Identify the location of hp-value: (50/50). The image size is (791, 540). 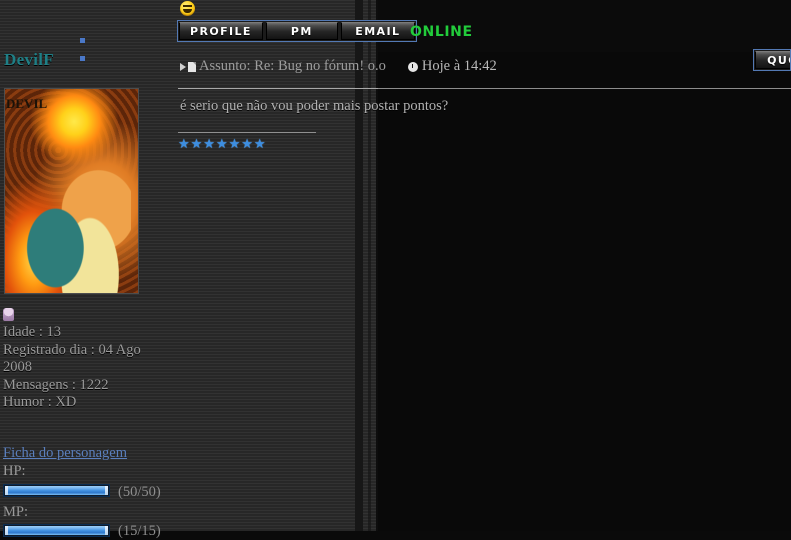
(139, 492).